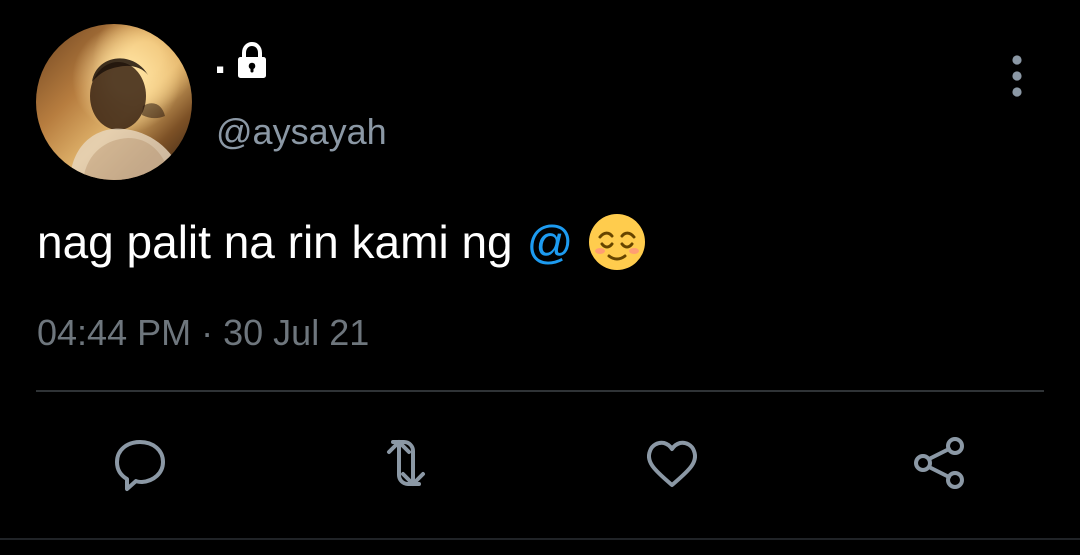  I want to click on mention-link: @, so click(550, 242).